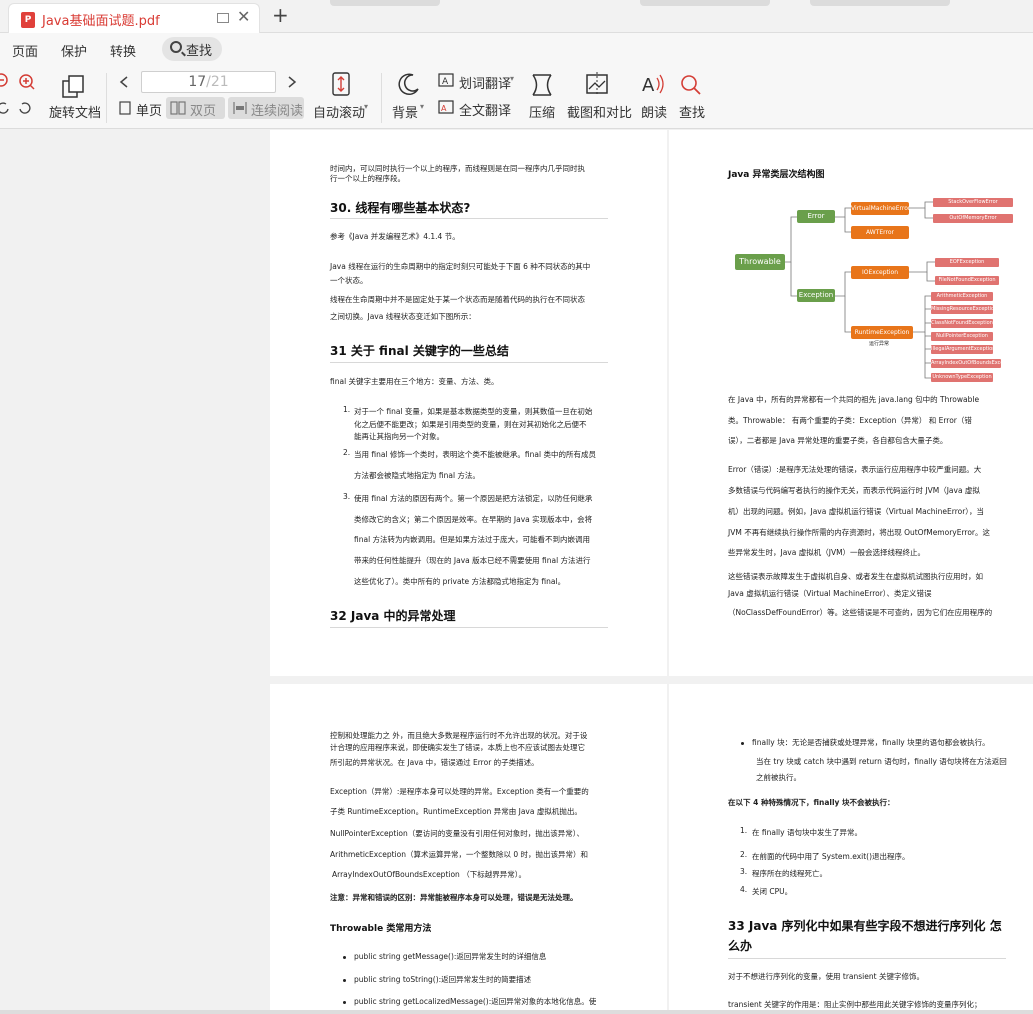  I want to click on menu-bar: 页面 保护 转换, so click(516, 49).